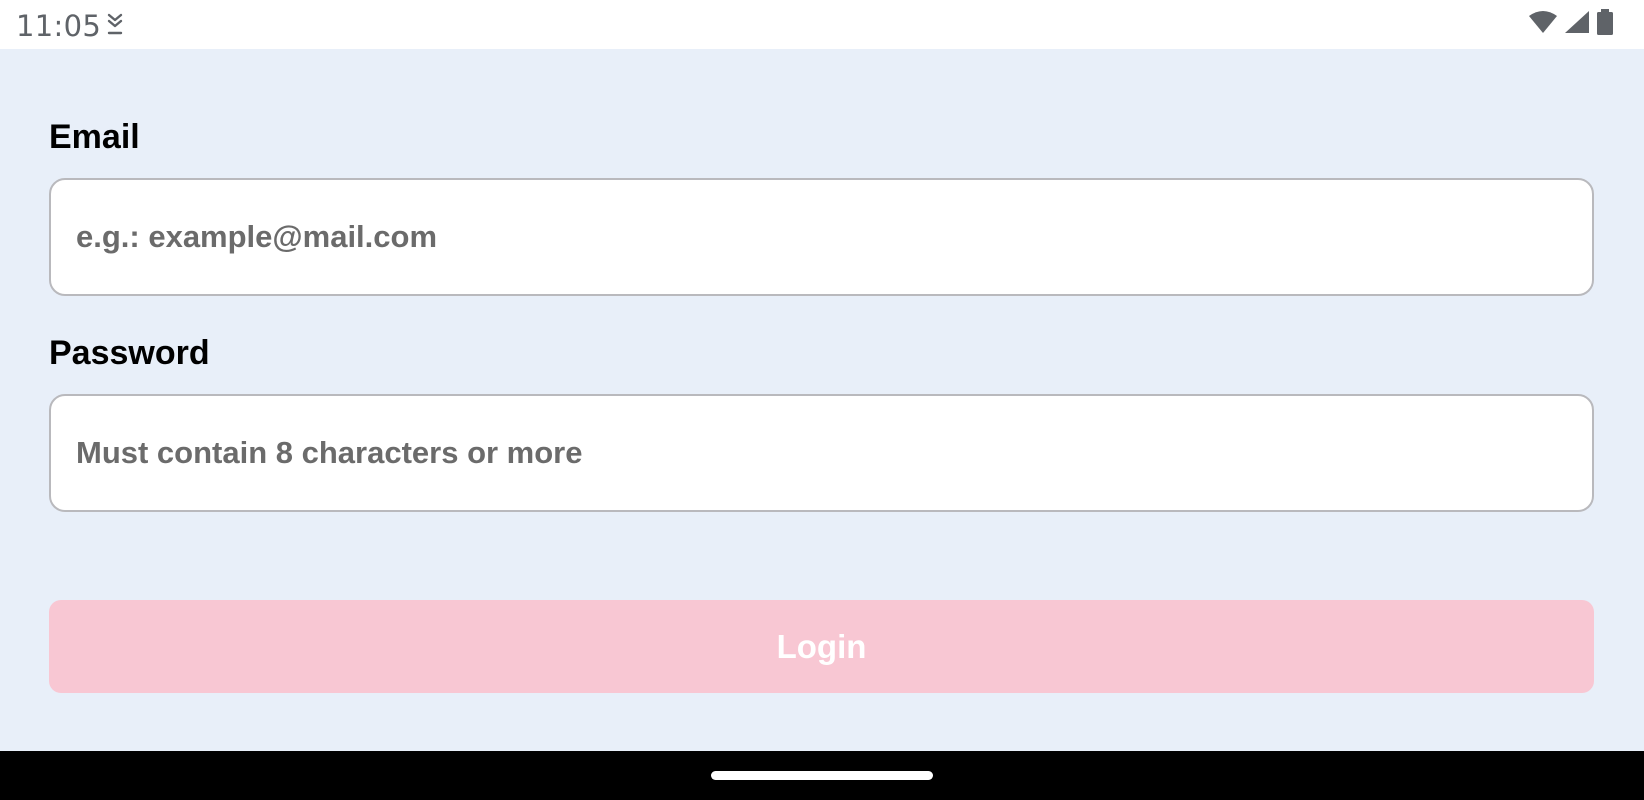 The image size is (1644, 800). Describe the element at coordinates (129, 353) in the screenshot. I see `password-label: Password` at that location.